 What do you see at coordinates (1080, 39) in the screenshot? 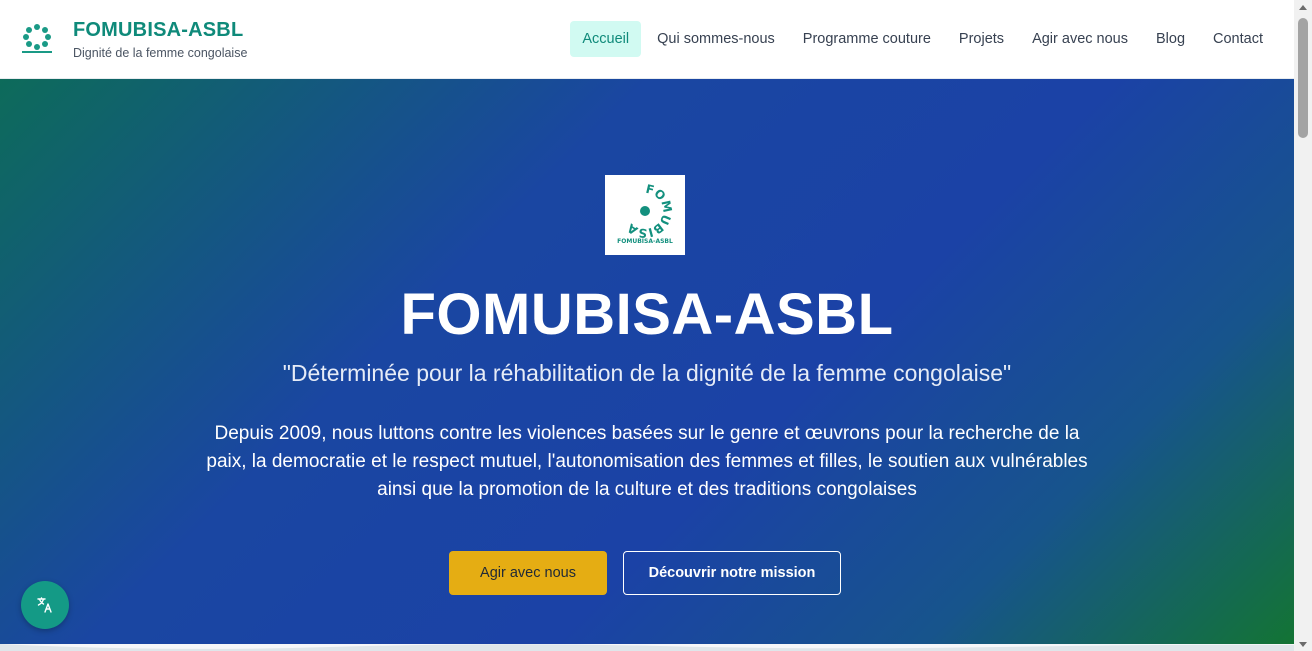
I see `nav-item-agir-avec-nous: Agir avec nous` at bounding box center [1080, 39].